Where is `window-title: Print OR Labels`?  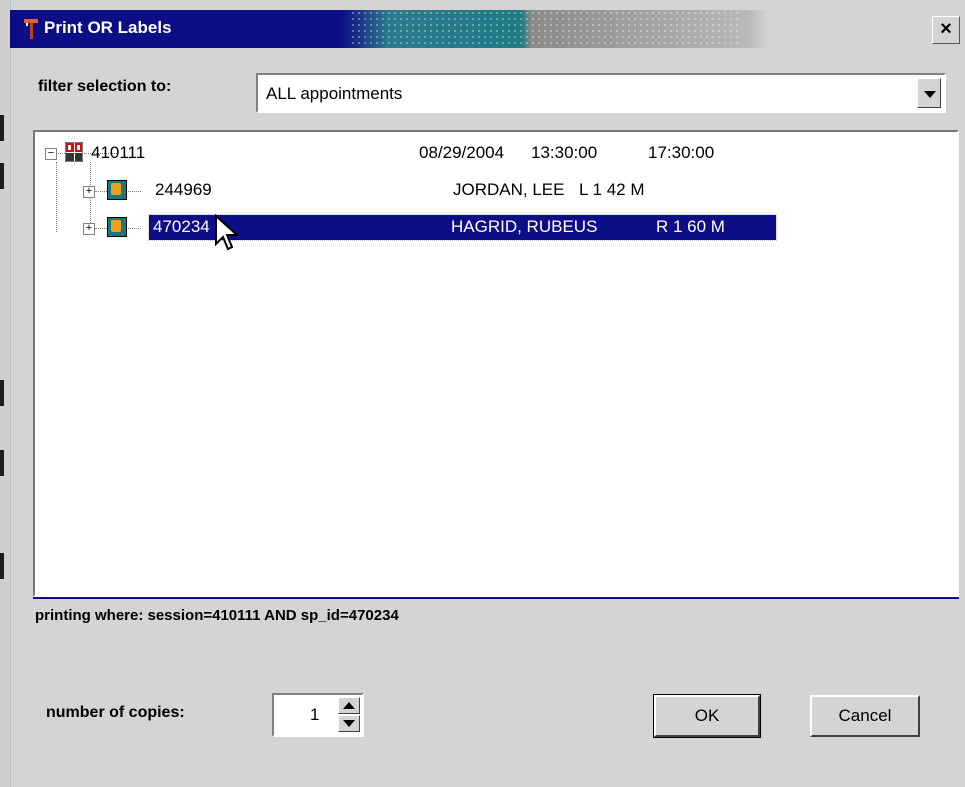
window-title: Print OR Labels is located at coordinates (108, 27).